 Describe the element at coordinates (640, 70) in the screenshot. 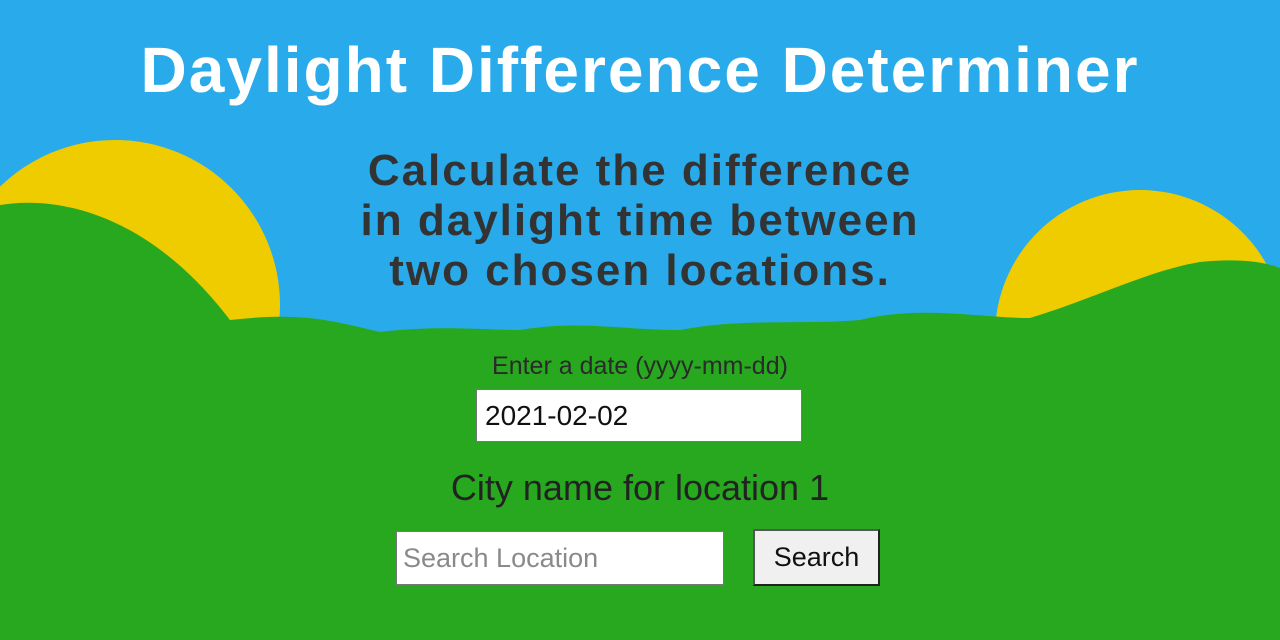

I see `page-title: Daylight Difference Determiner` at that location.